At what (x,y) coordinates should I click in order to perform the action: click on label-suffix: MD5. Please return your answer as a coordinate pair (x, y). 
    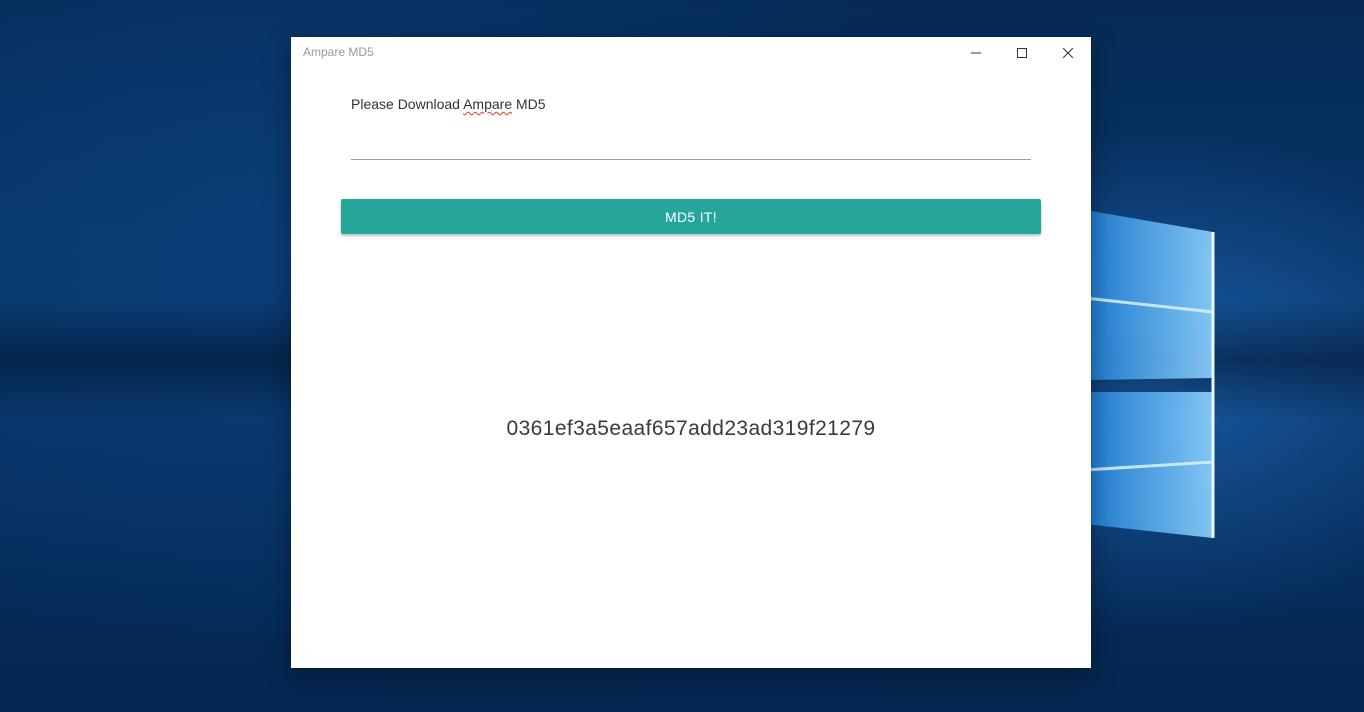
    Looking at the image, I should click on (529, 104).